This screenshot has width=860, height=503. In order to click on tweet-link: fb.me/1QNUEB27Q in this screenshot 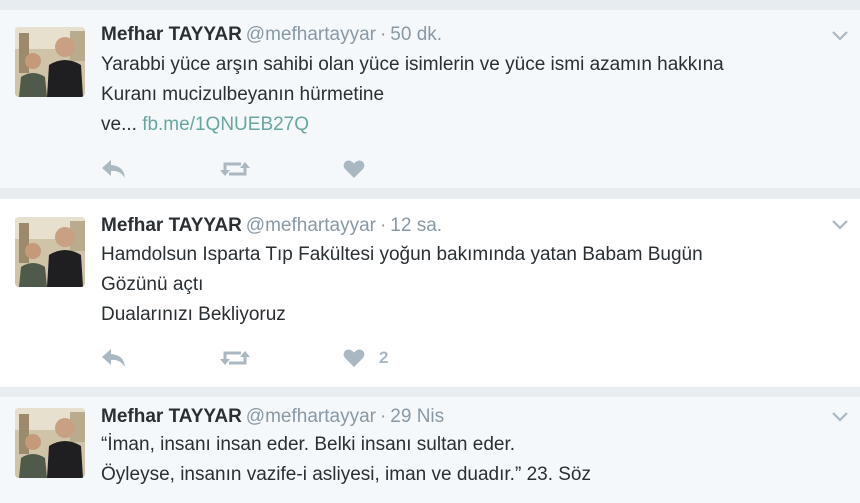, I will do `click(225, 124)`.